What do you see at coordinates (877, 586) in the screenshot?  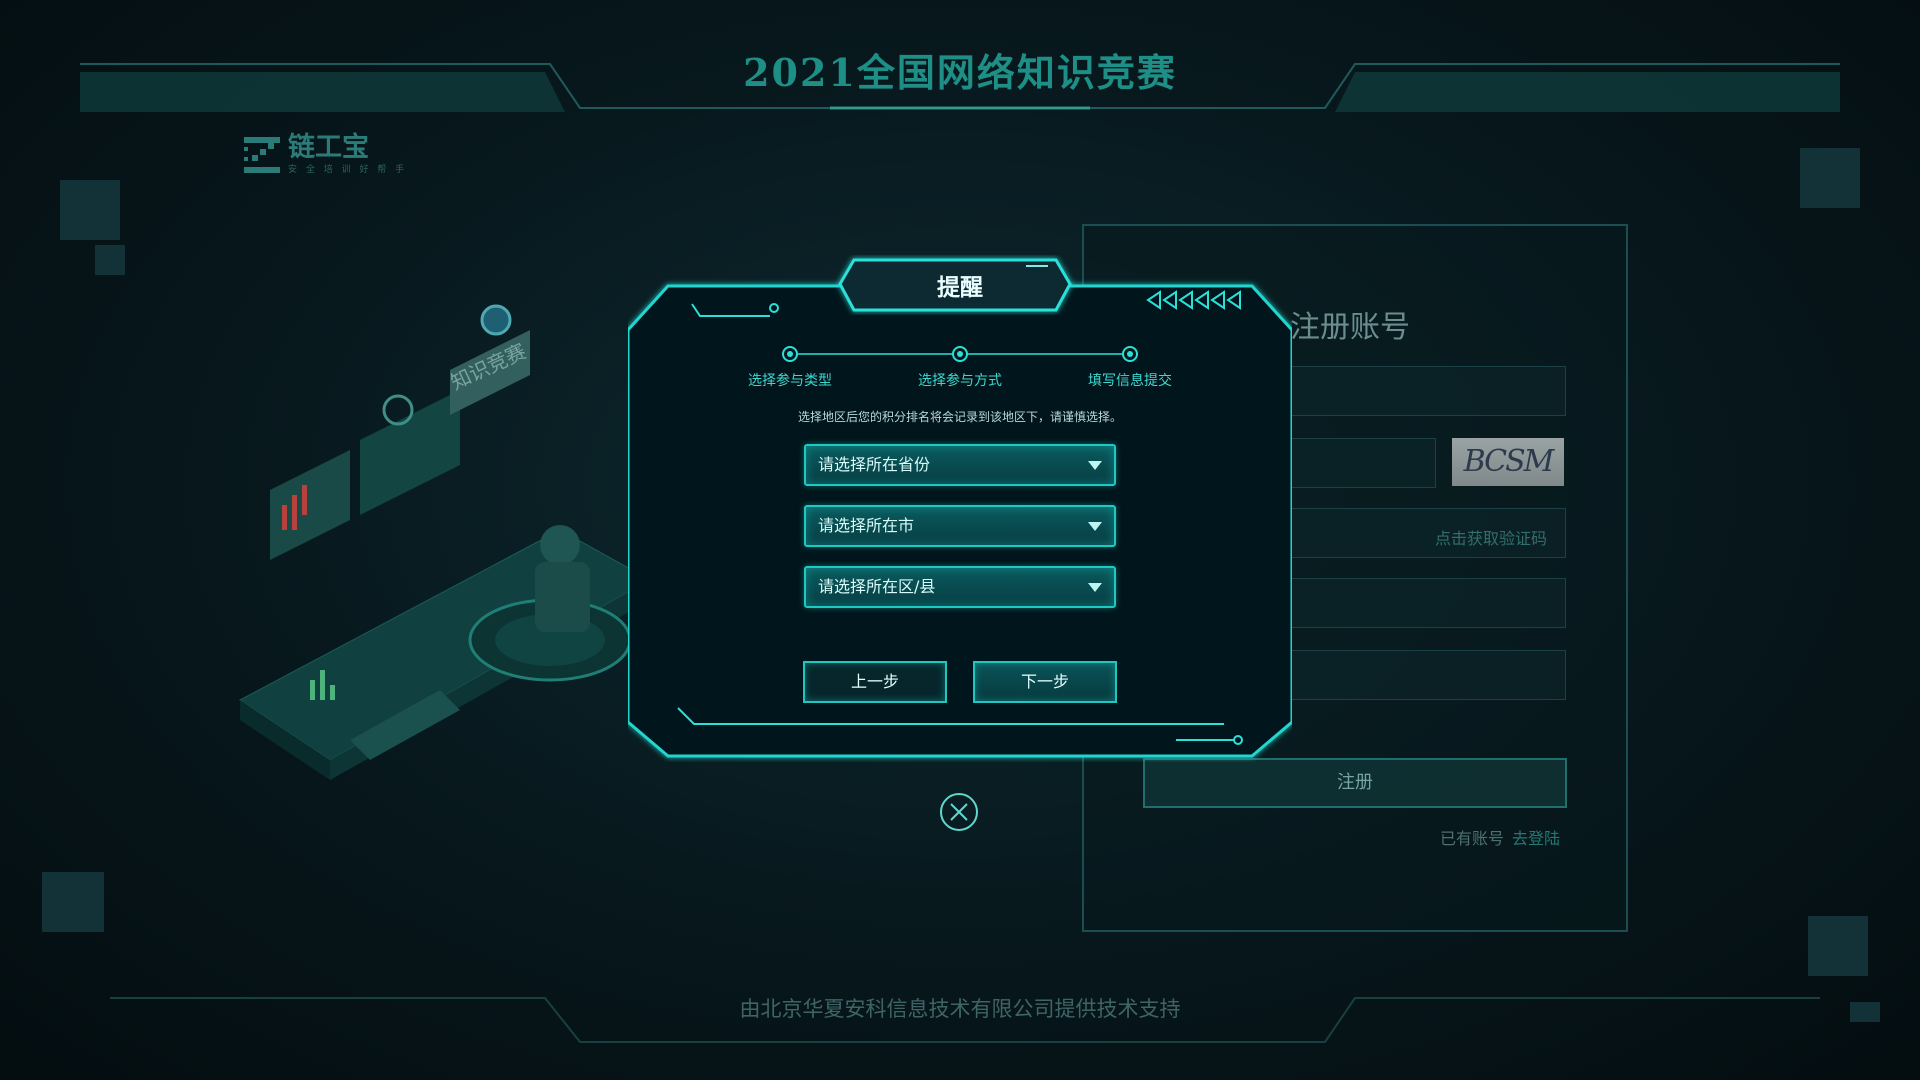 I see `district-select-text: 请选择所在区/县` at bounding box center [877, 586].